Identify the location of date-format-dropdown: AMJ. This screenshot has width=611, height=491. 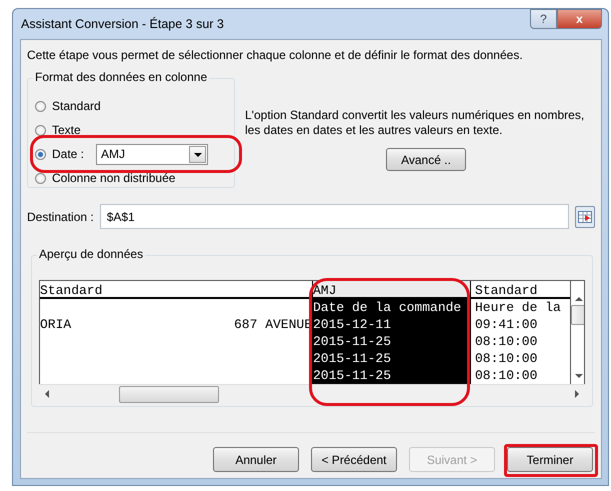
(152, 154).